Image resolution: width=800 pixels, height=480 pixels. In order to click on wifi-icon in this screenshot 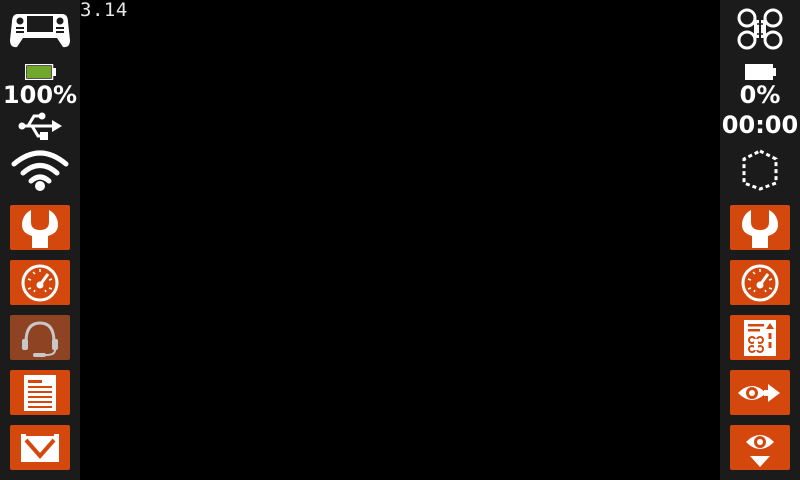, I will do `click(40, 172)`.